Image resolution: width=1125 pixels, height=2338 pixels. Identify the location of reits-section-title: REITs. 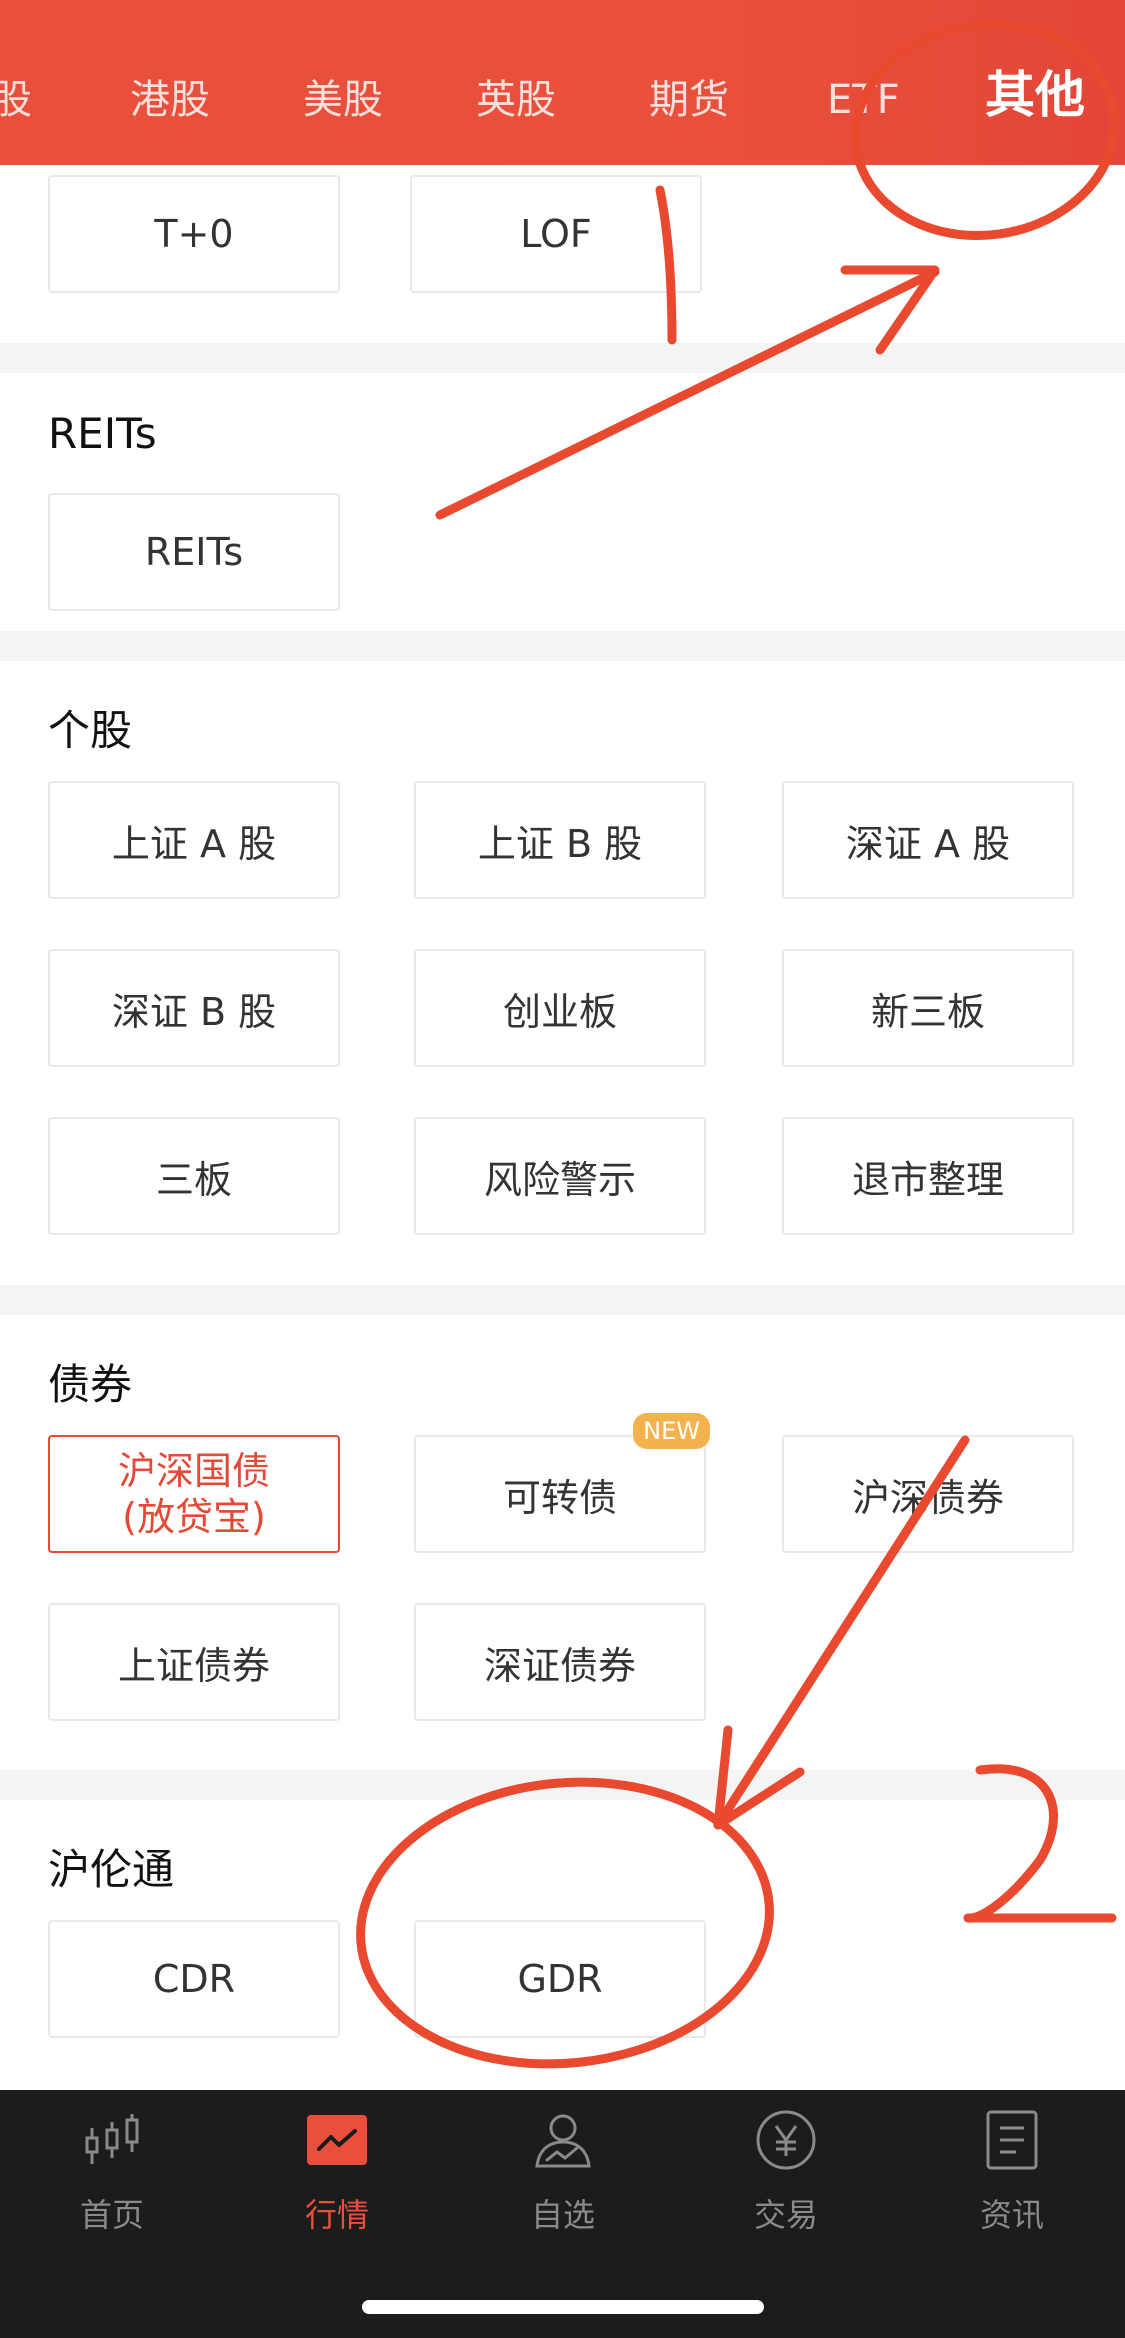
(102, 433).